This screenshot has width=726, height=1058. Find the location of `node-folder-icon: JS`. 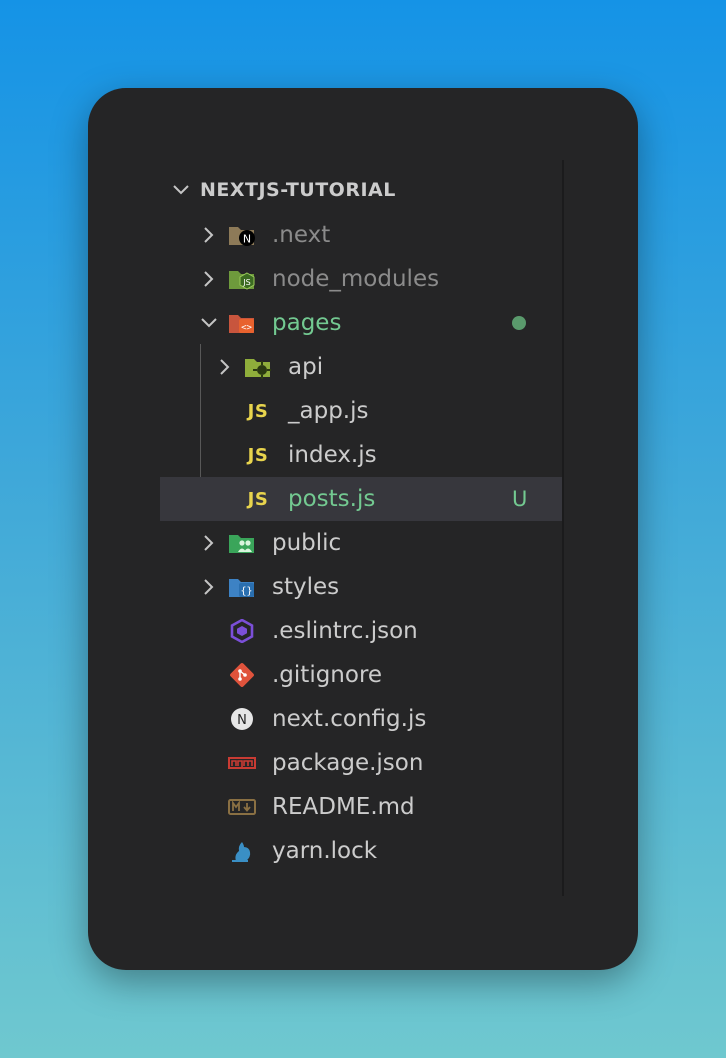

node-folder-icon: JS is located at coordinates (242, 279).